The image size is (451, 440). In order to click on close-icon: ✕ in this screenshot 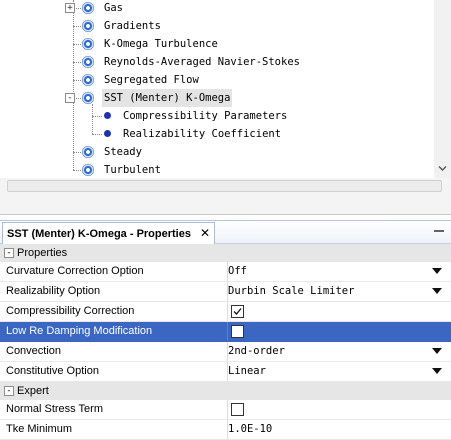, I will do `click(205, 233)`.